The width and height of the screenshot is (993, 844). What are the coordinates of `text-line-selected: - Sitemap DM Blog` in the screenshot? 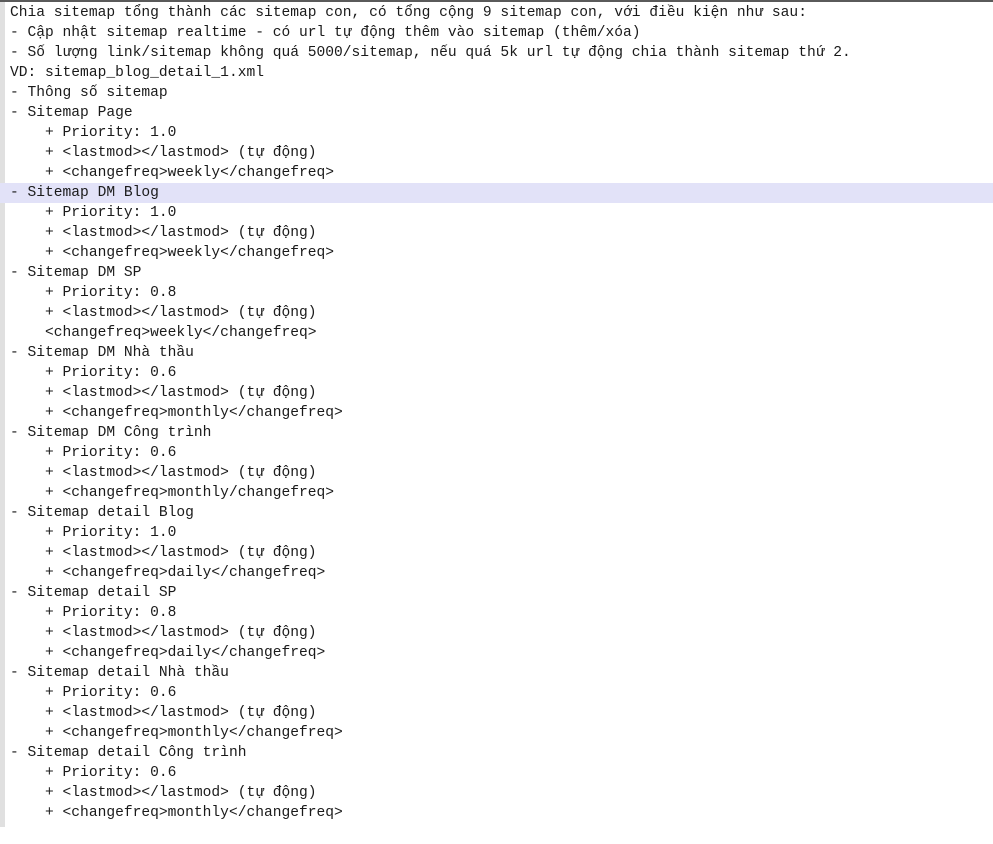 It's located at (496, 193).